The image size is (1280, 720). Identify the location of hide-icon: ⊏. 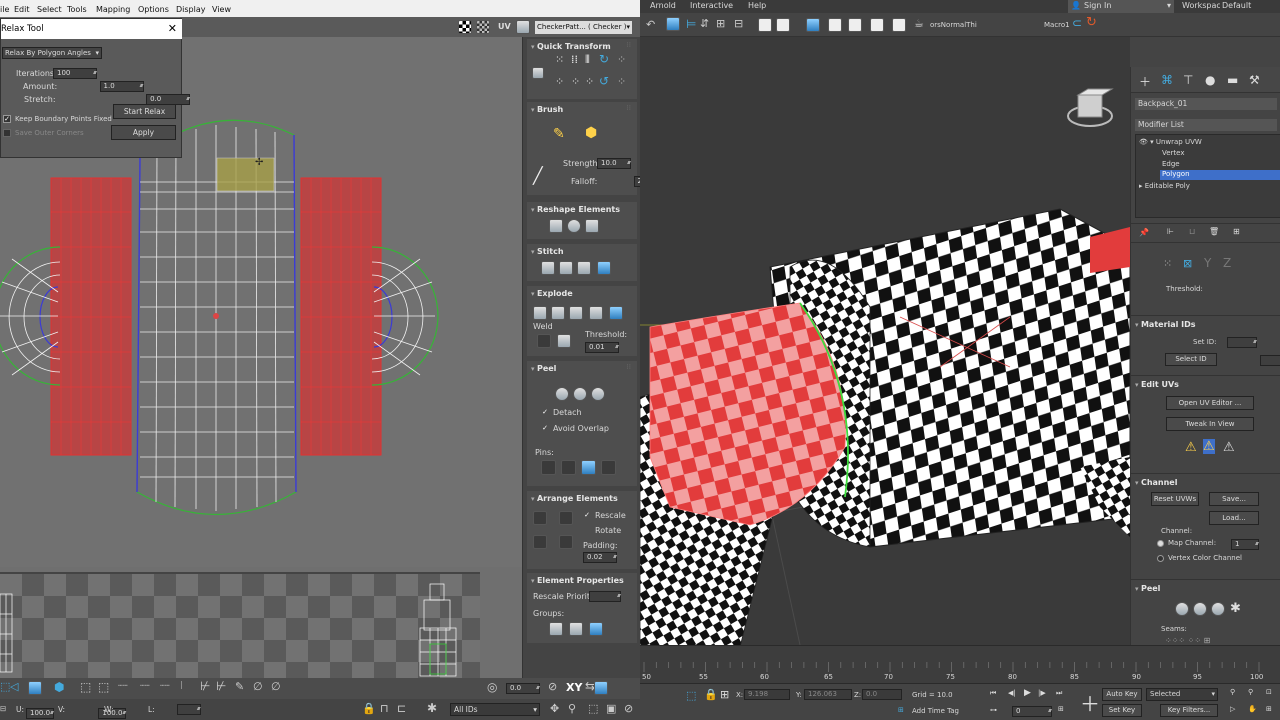
(401, 708).